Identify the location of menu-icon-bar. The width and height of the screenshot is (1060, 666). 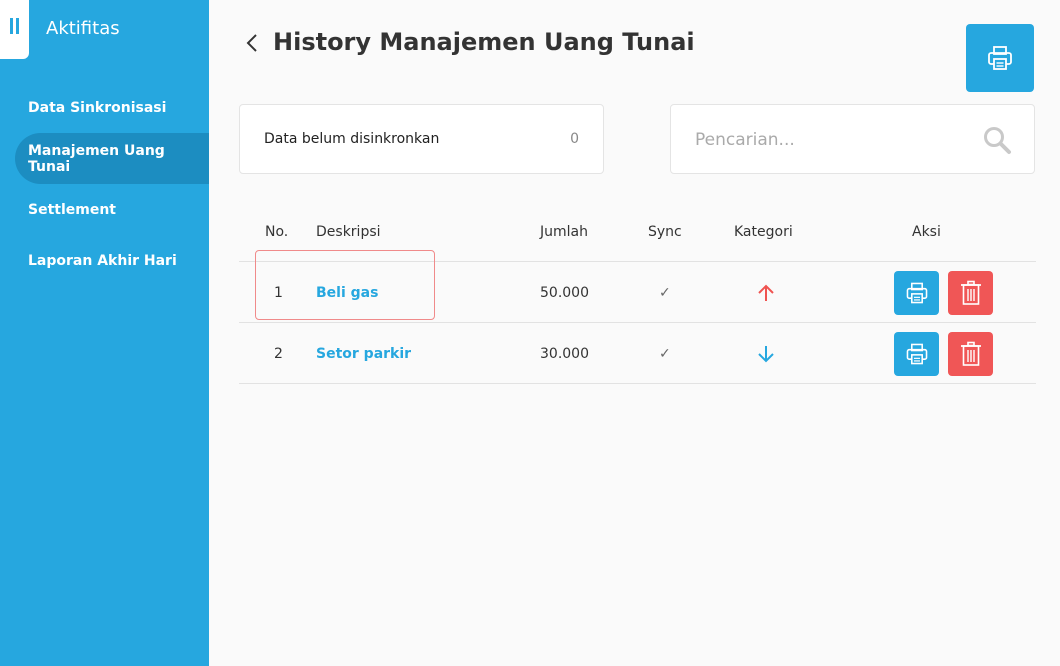
(17, 26).